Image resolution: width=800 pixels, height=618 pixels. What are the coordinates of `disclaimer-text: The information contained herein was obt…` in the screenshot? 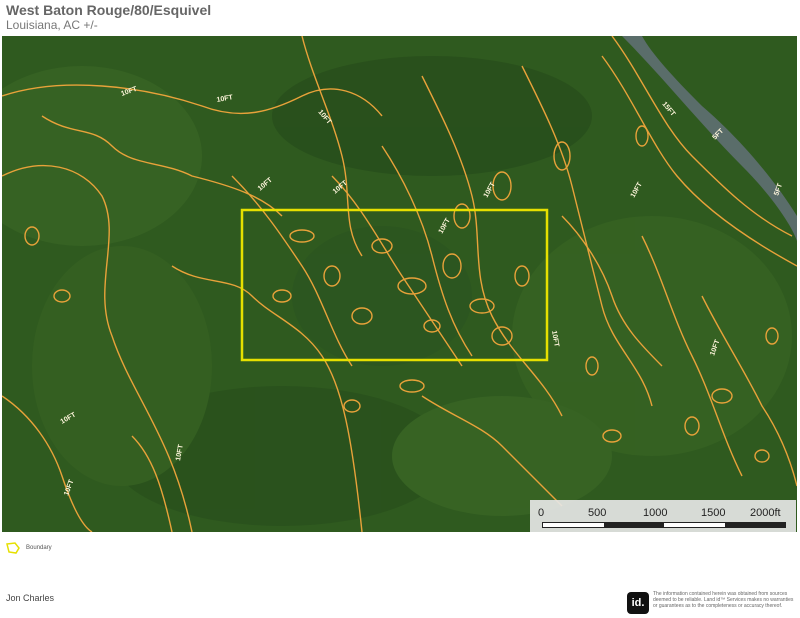 It's located at (723, 600).